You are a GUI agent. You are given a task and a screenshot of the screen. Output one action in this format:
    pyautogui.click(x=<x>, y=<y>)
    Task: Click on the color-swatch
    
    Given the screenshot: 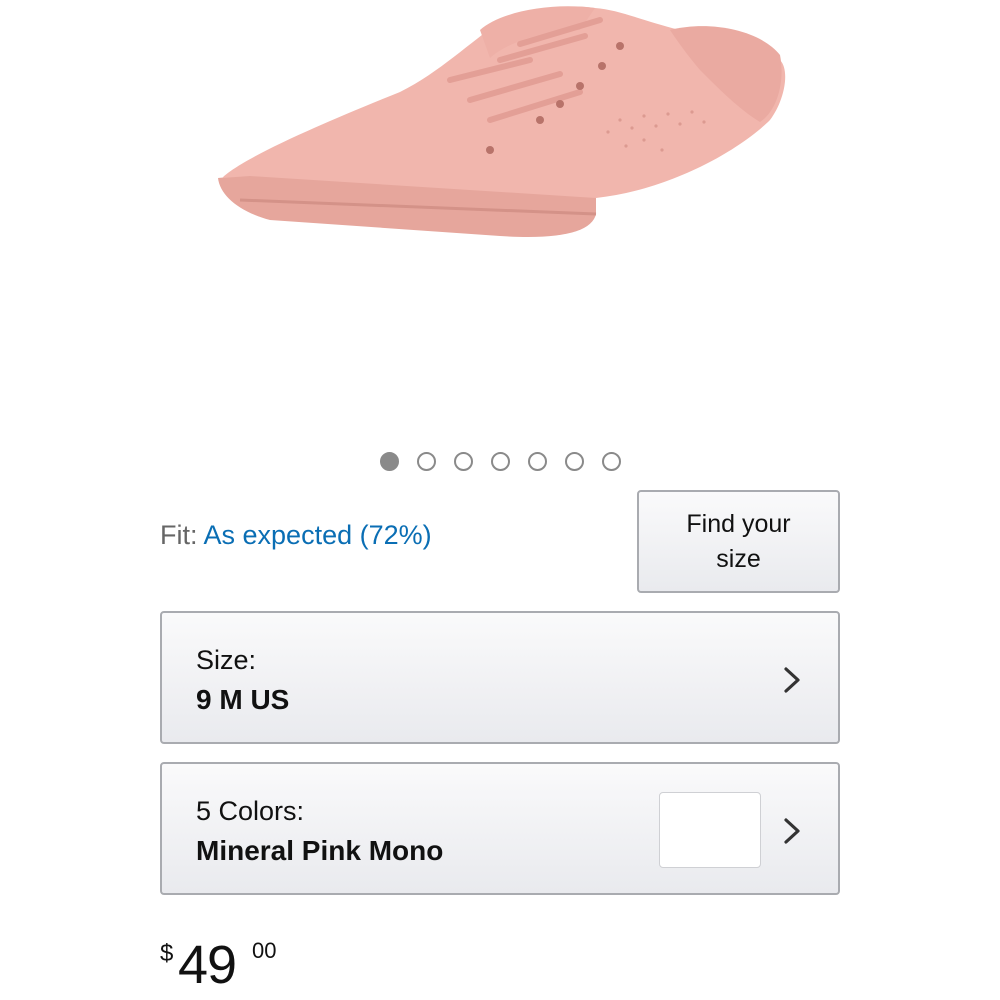 What is the action you would take?
    pyautogui.click(x=710, y=830)
    